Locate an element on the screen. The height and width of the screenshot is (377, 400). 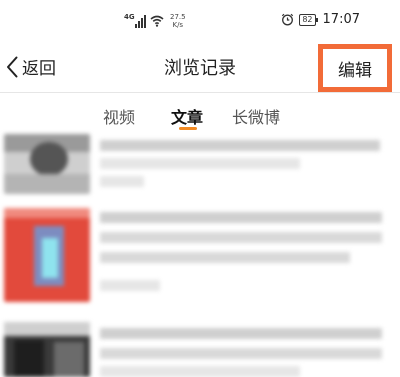
status-left-group: 4G 27.5 K/s is located at coordinates (155, 21).